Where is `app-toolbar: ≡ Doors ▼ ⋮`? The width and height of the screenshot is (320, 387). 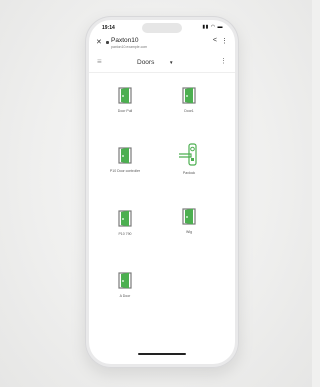 app-toolbar: ≡ Doors ▼ ⋮ is located at coordinates (162, 64).